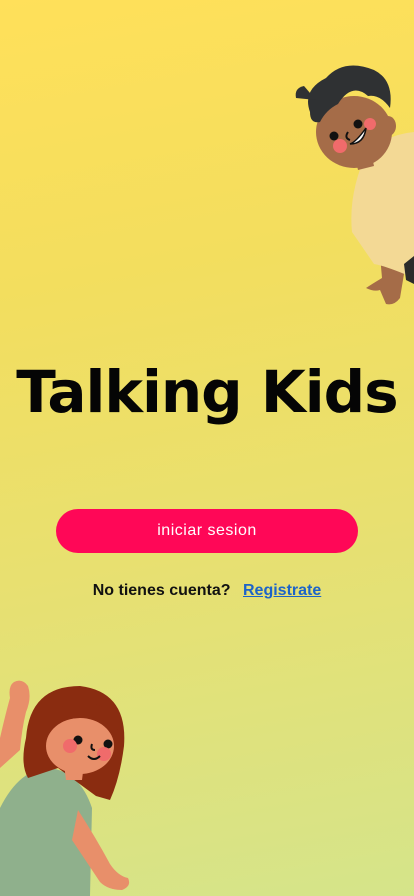 This screenshot has width=414, height=896. What do you see at coordinates (207, 531) in the screenshot?
I see `login-button: iniciar sesion` at bounding box center [207, 531].